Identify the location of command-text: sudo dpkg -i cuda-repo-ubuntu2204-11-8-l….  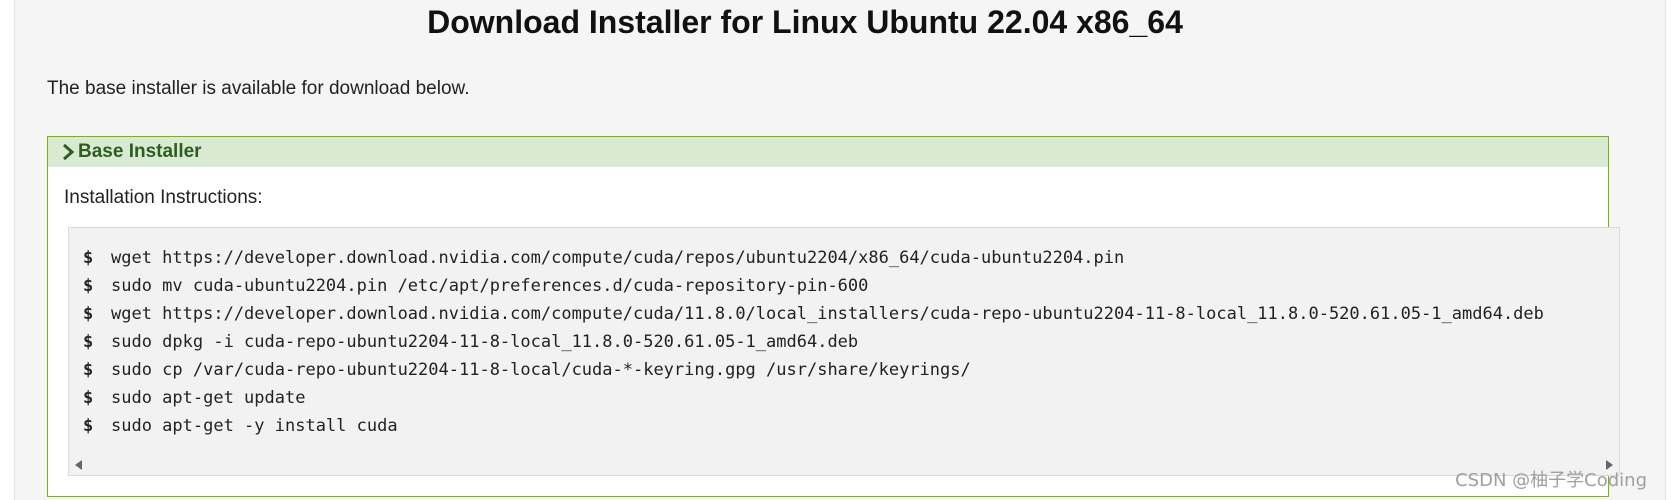
(485, 342).